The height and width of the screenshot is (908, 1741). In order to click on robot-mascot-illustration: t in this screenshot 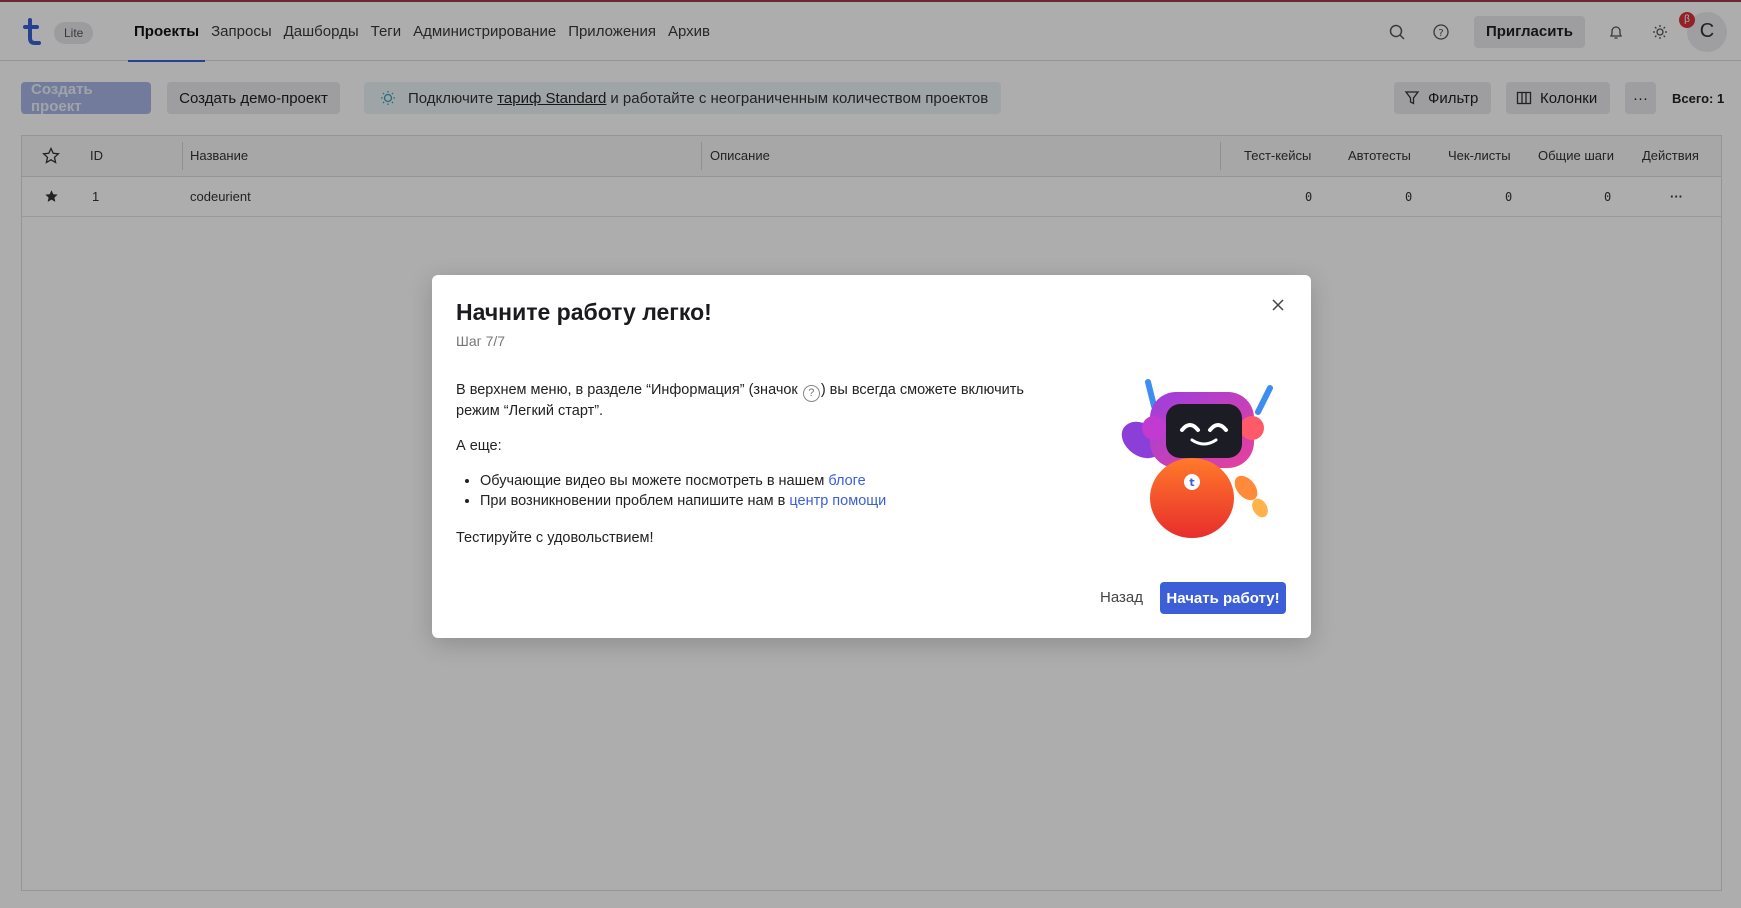, I will do `click(1197, 458)`.